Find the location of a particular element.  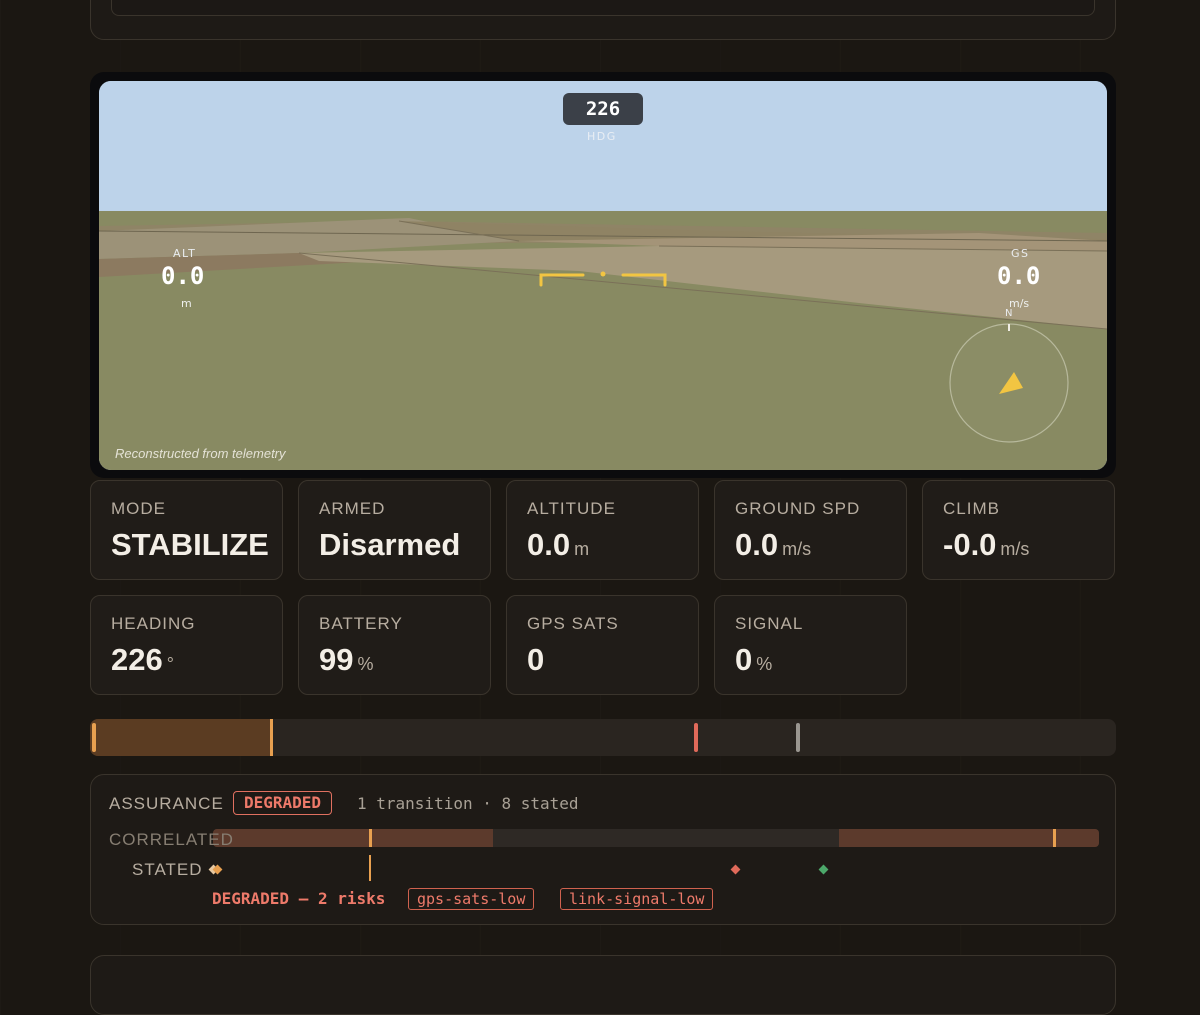

status-badge: DEGRADED is located at coordinates (283, 803).